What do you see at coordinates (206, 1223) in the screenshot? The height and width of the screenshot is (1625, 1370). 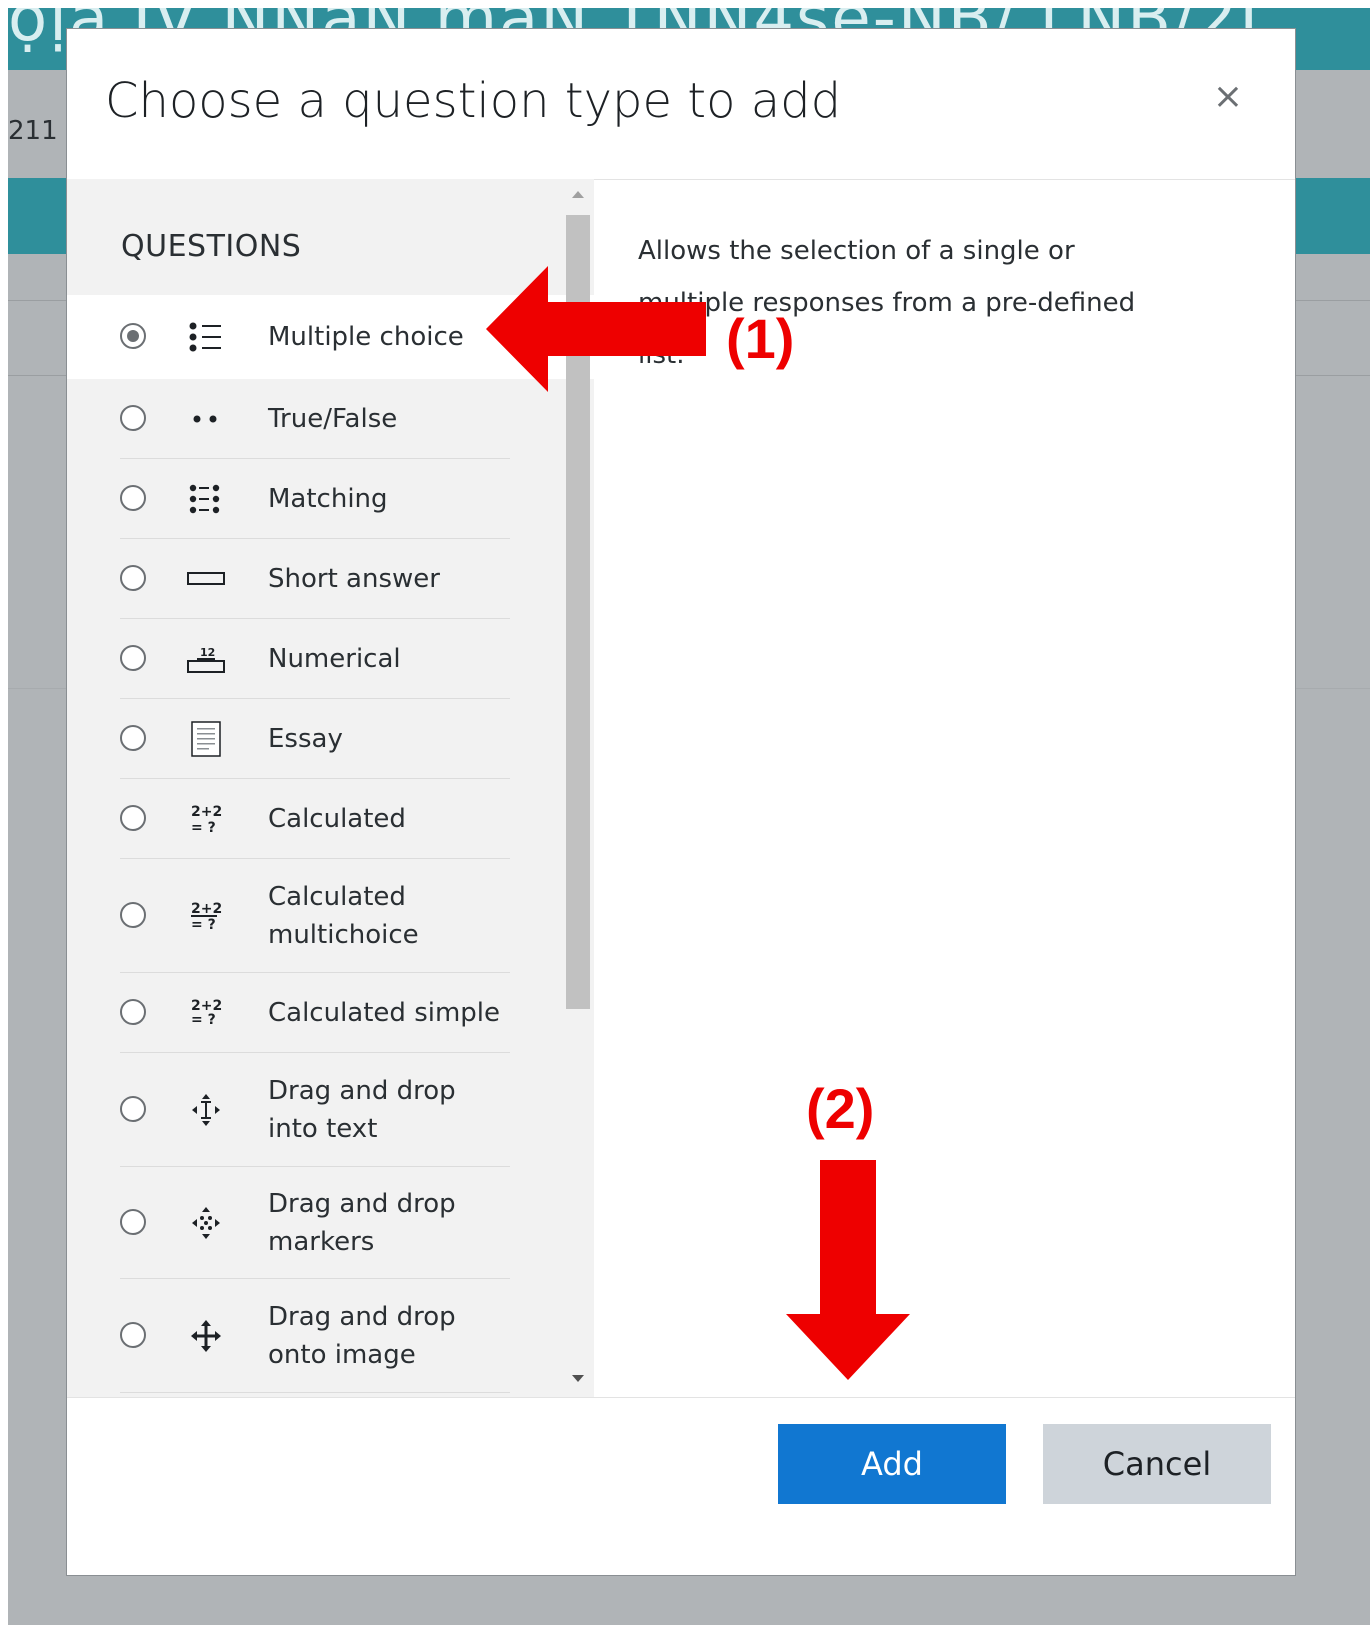 I see `drag-drop-markers-icon` at bounding box center [206, 1223].